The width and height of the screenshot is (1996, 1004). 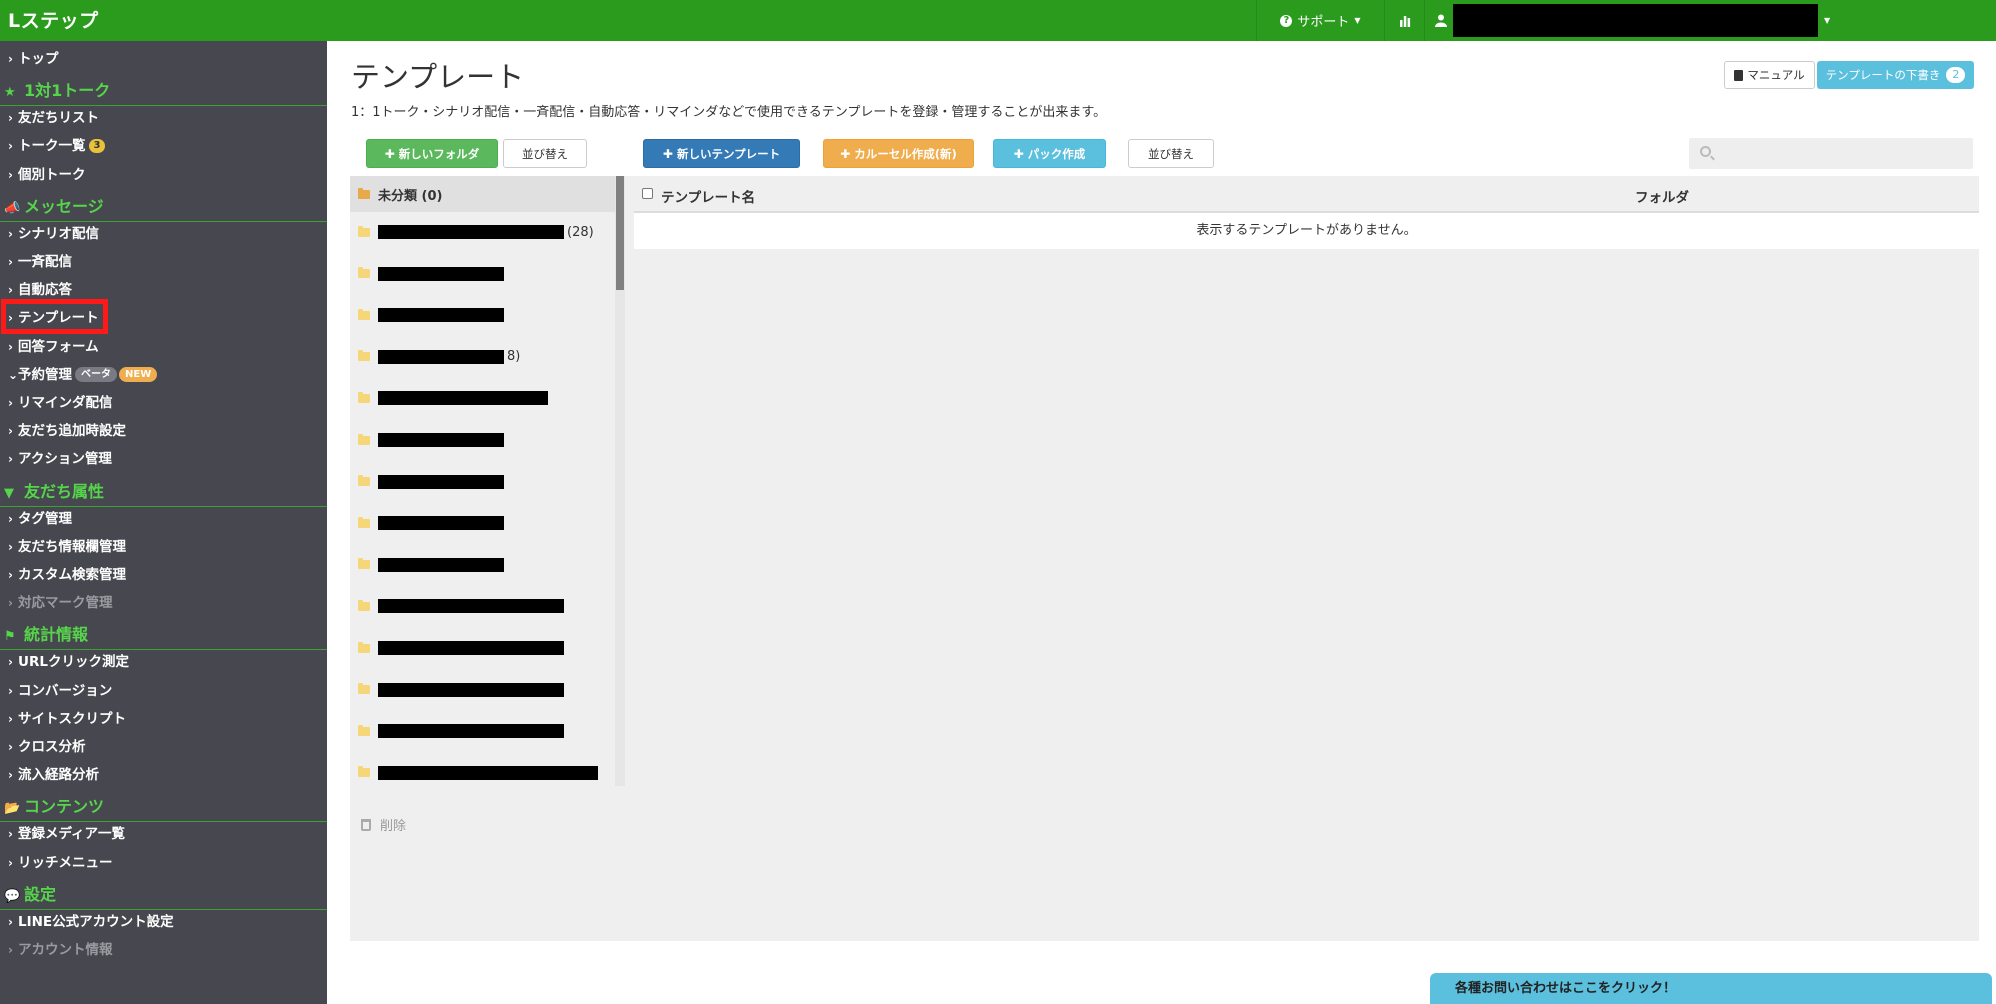 I want to click on folder-item: (28), so click(x=483, y=232).